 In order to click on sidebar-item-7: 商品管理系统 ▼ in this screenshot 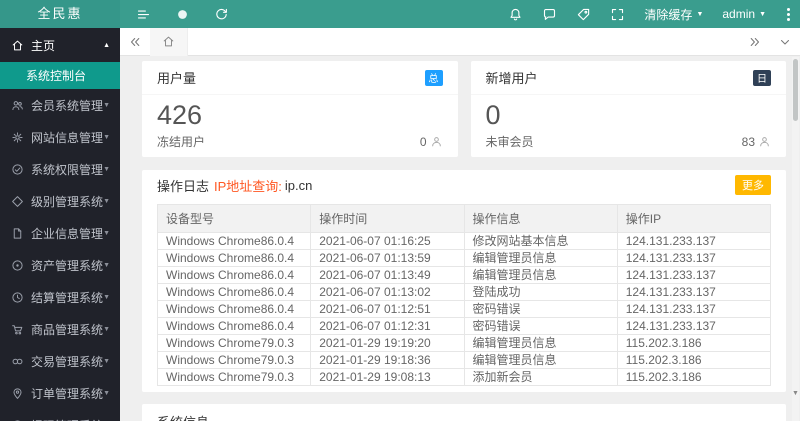, I will do `click(60, 329)`.